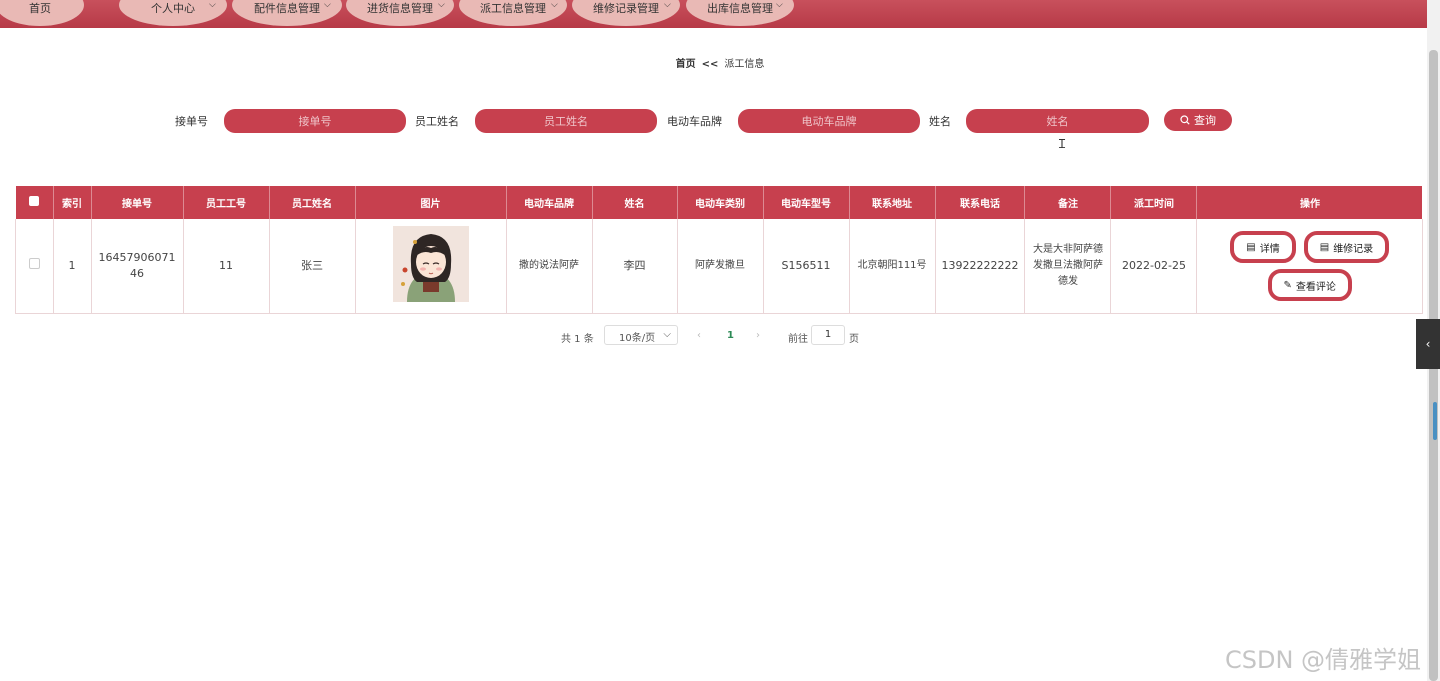 The image size is (1440, 681). Describe the element at coordinates (806, 202) in the screenshot. I see `col-model: 电动车型号` at that location.